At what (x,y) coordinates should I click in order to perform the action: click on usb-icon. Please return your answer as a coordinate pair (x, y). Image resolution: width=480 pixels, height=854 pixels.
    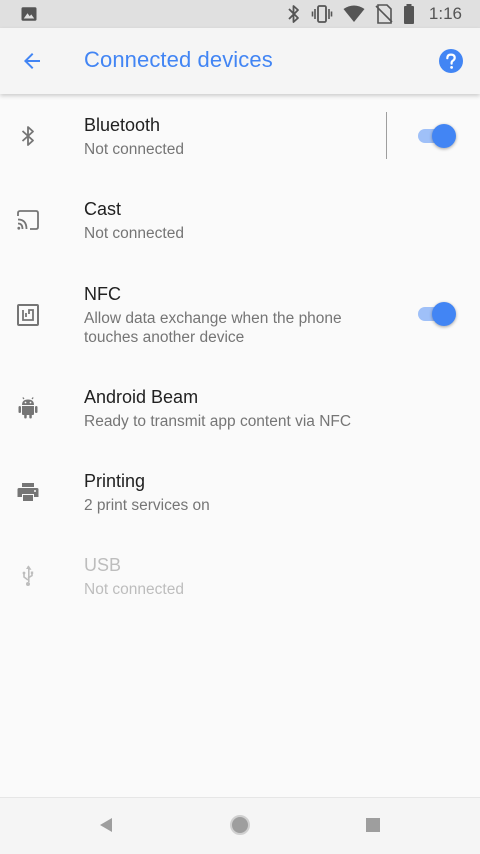
    Looking at the image, I should click on (28, 575).